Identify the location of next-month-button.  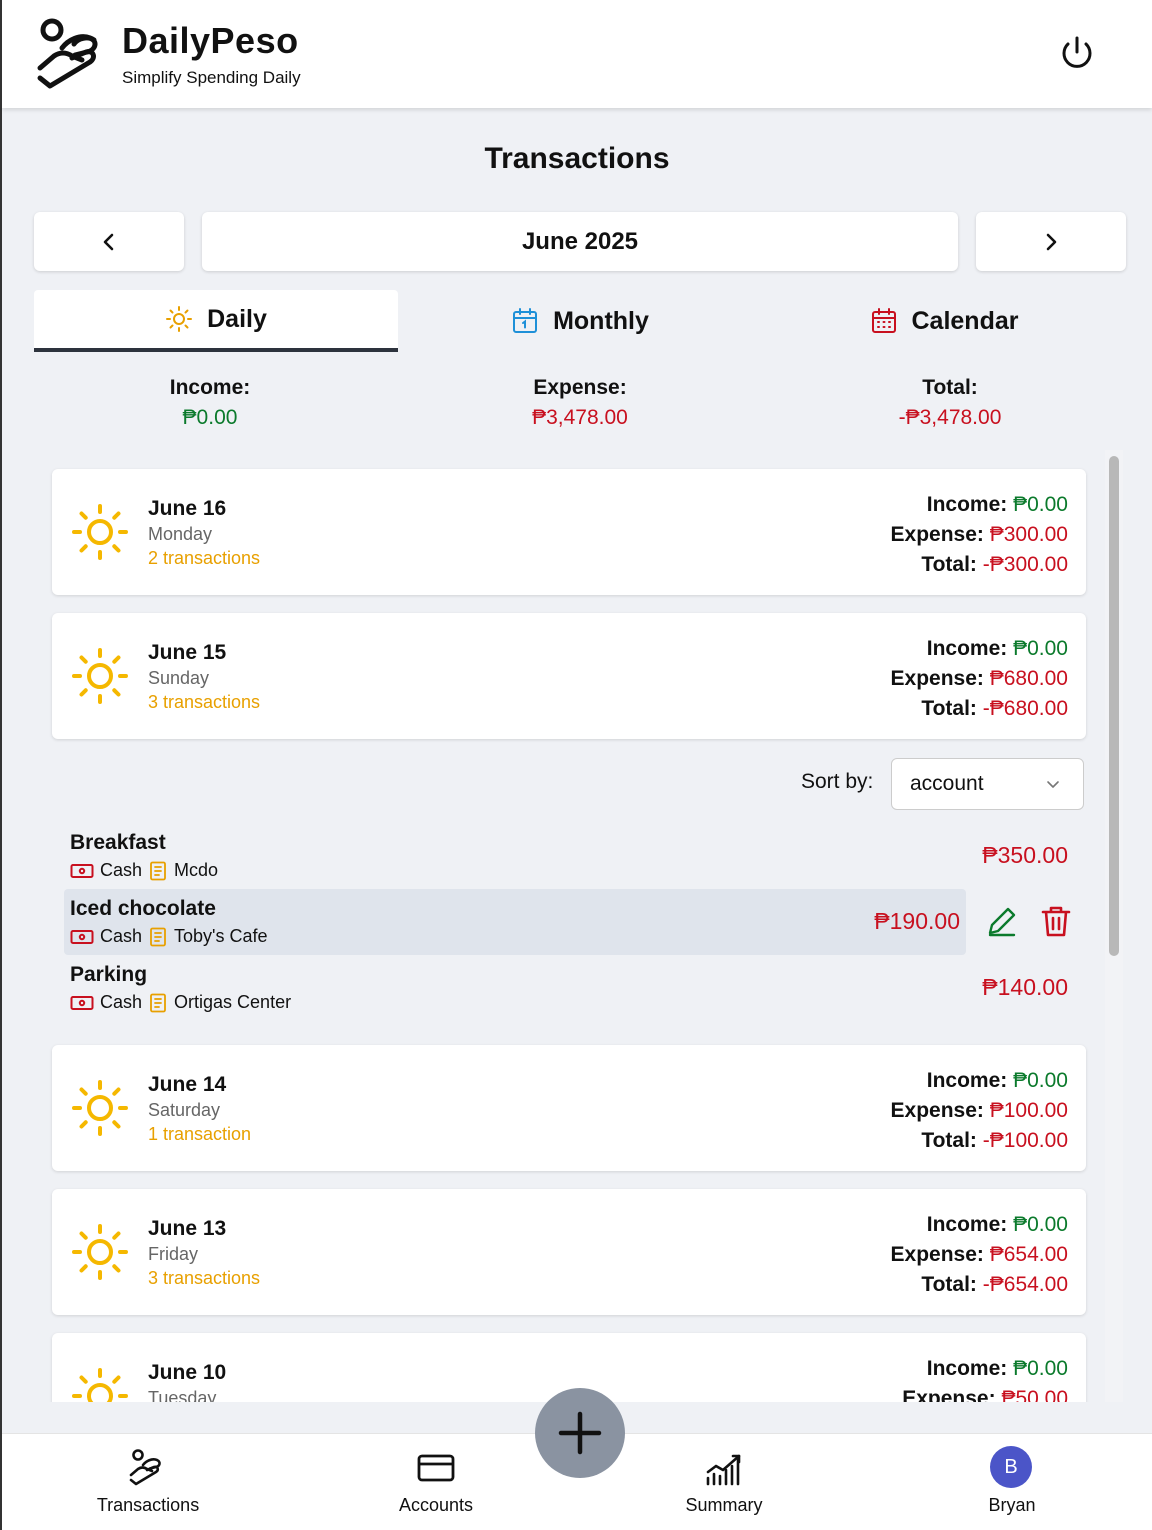
(1051, 241).